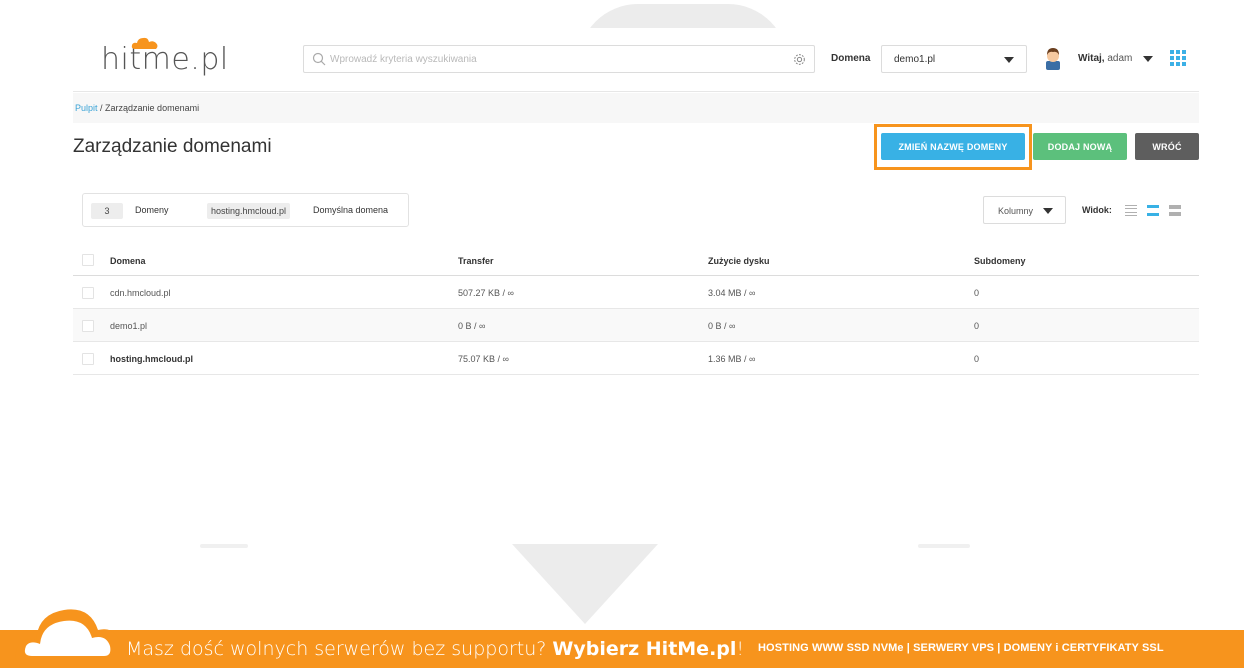  I want to click on view-label: Widok:, so click(1097, 210).